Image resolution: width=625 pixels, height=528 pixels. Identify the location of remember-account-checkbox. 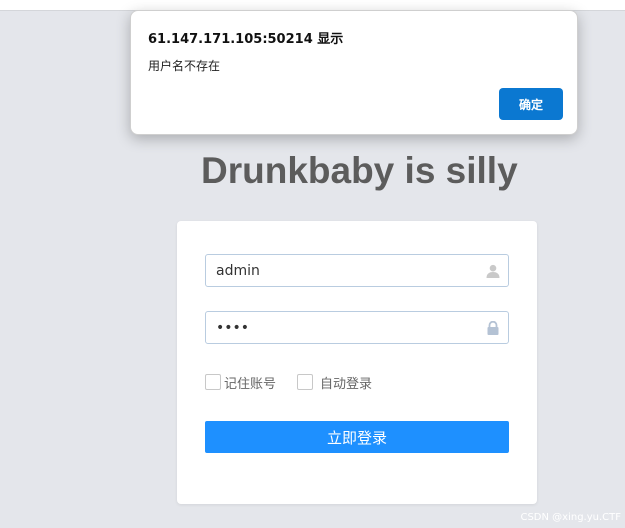
(213, 382).